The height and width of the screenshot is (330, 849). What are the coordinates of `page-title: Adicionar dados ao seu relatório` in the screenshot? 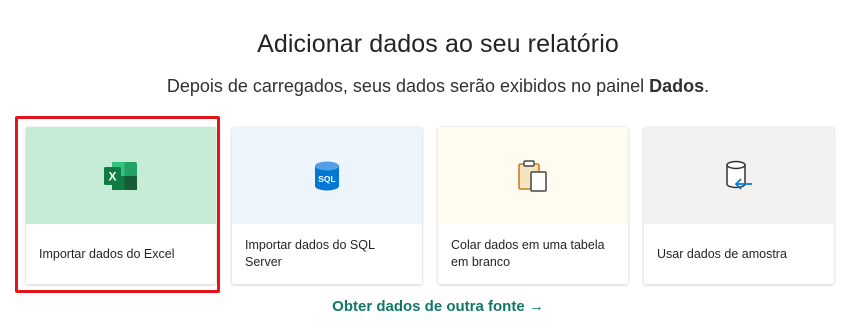 It's located at (438, 44).